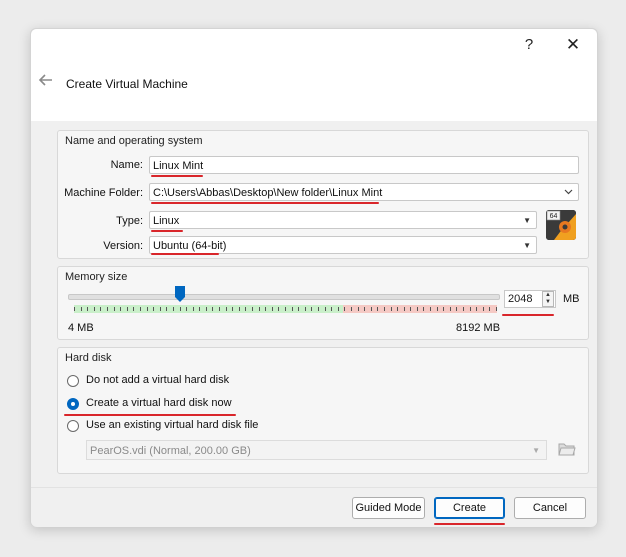 The image size is (626, 557). What do you see at coordinates (185, 254) in the screenshot?
I see `version-highlight` at bounding box center [185, 254].